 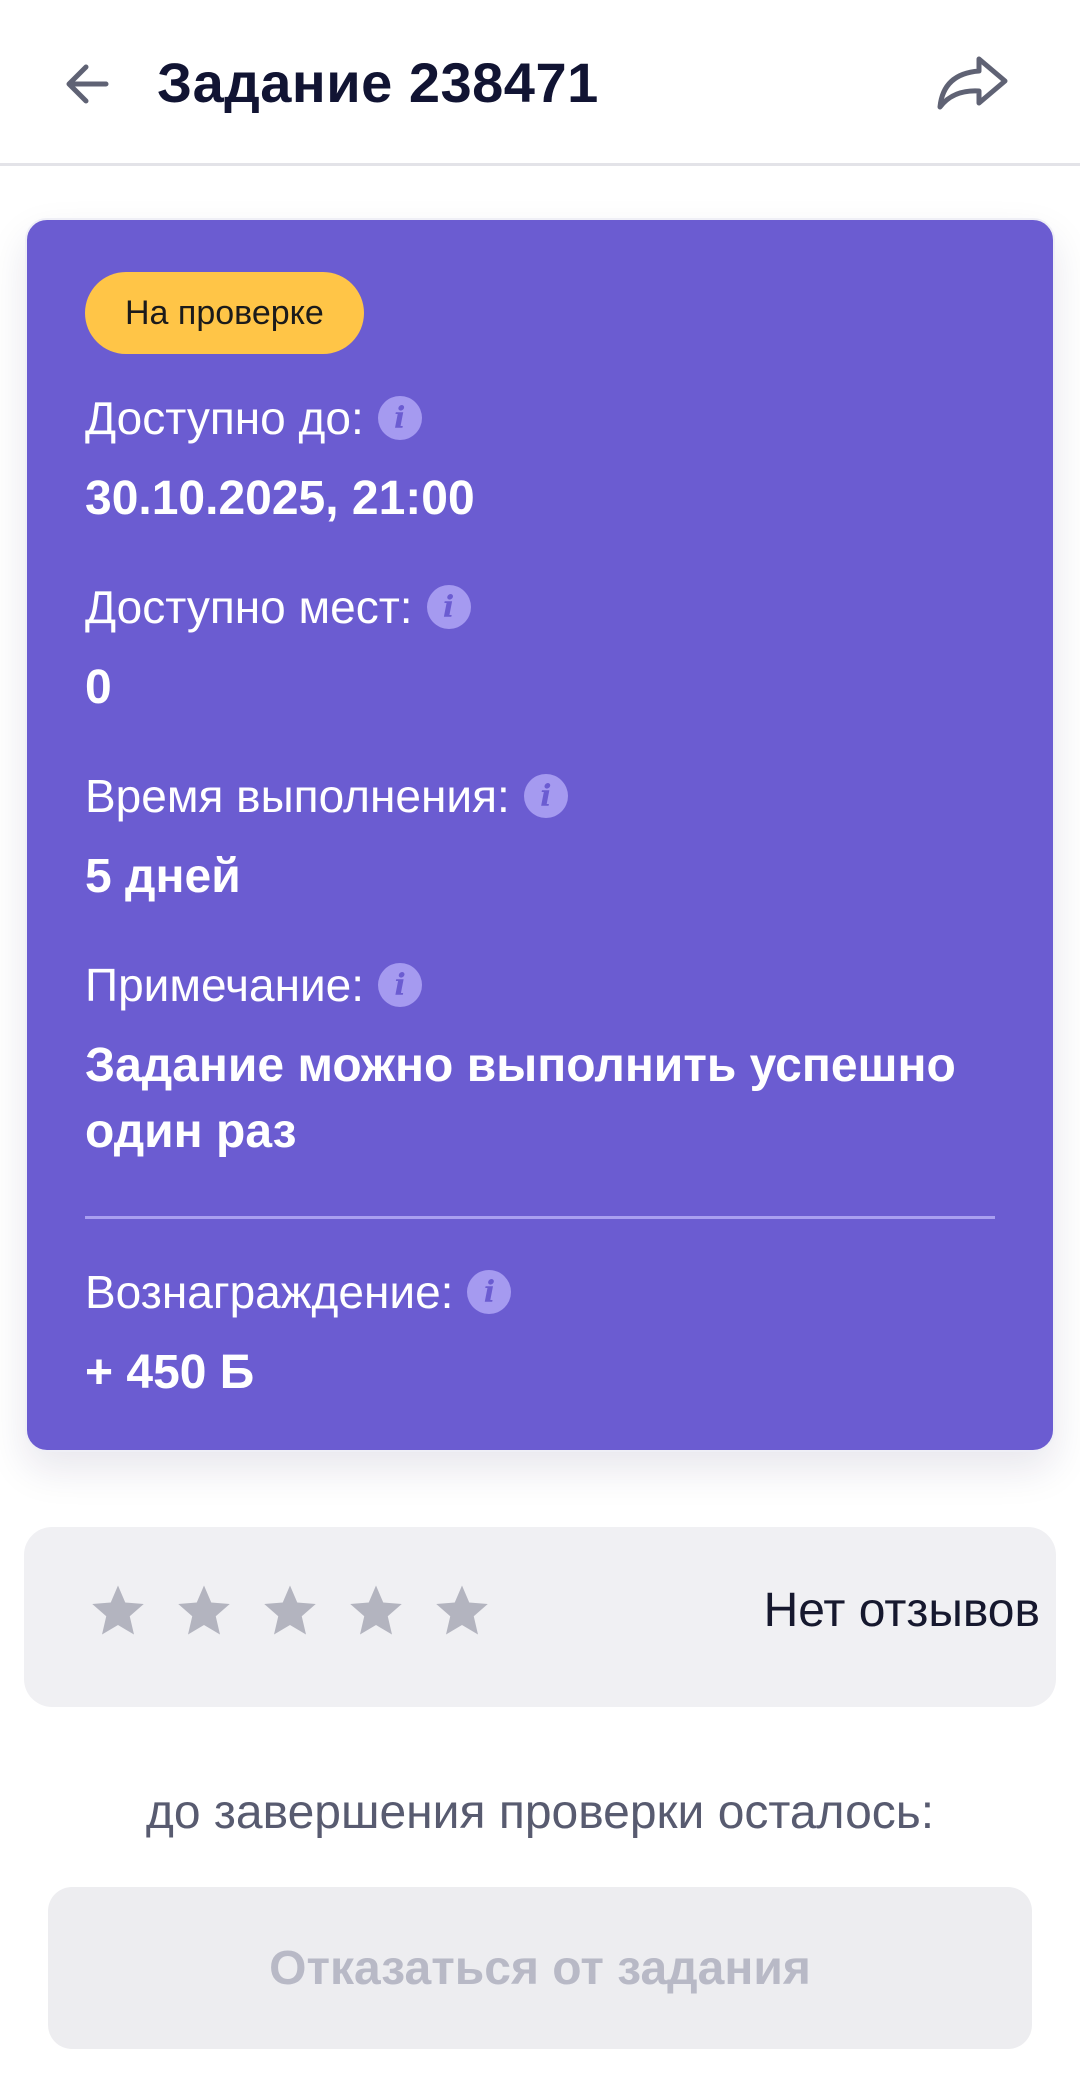 What do you see at coordinates (225, 985) in the screenshot?
I see `note-label: Примечание:` at bounding box center [225, 985].